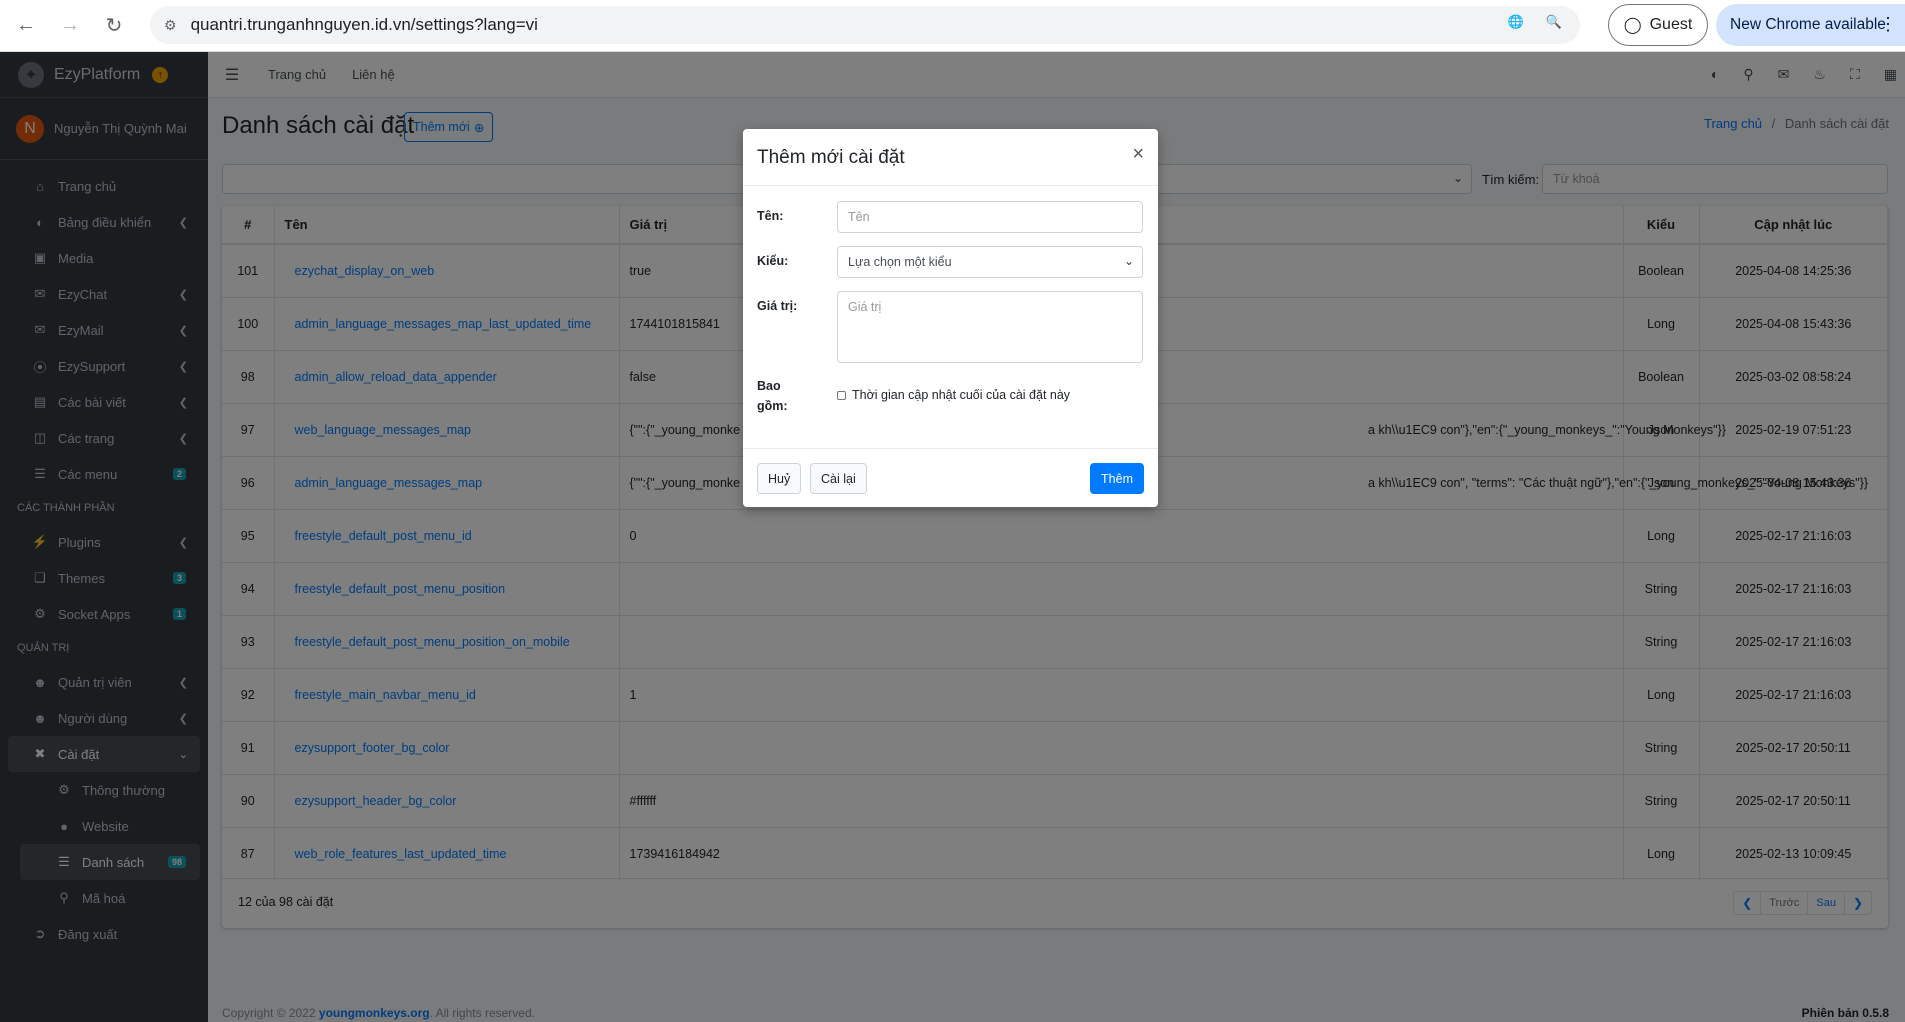  Describe the element at coordinates (777, 306) in the screenshot. I see `value-label: Giá trị:` at that location.